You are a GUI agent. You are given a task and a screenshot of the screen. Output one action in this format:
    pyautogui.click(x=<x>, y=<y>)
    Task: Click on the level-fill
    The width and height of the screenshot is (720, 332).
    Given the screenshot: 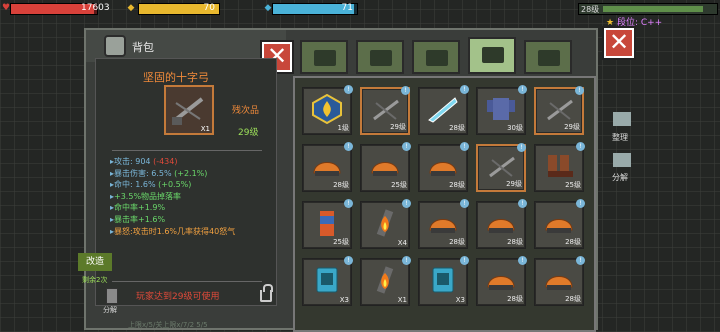 What is the action you would take?
    pyautogui.click(x=653, y=9)
    